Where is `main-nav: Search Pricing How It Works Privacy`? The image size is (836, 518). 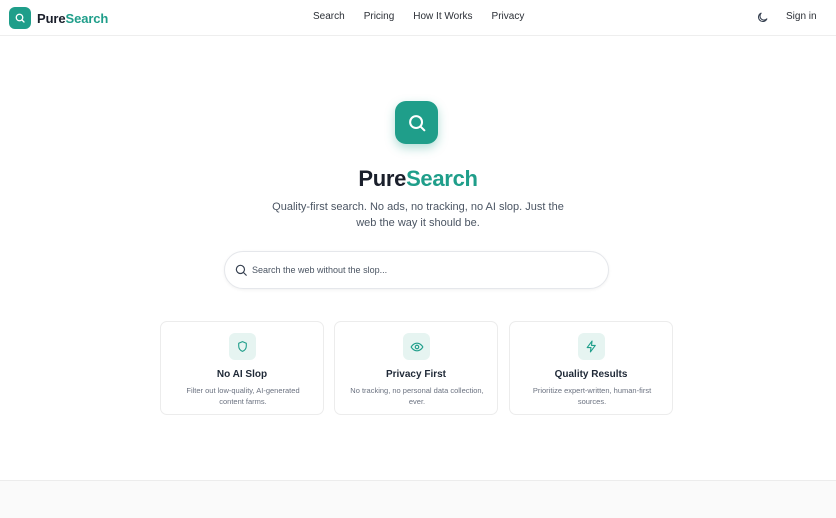
main-nav: Search Pricing How It Works Privacy is located at coordinates (418, 16).